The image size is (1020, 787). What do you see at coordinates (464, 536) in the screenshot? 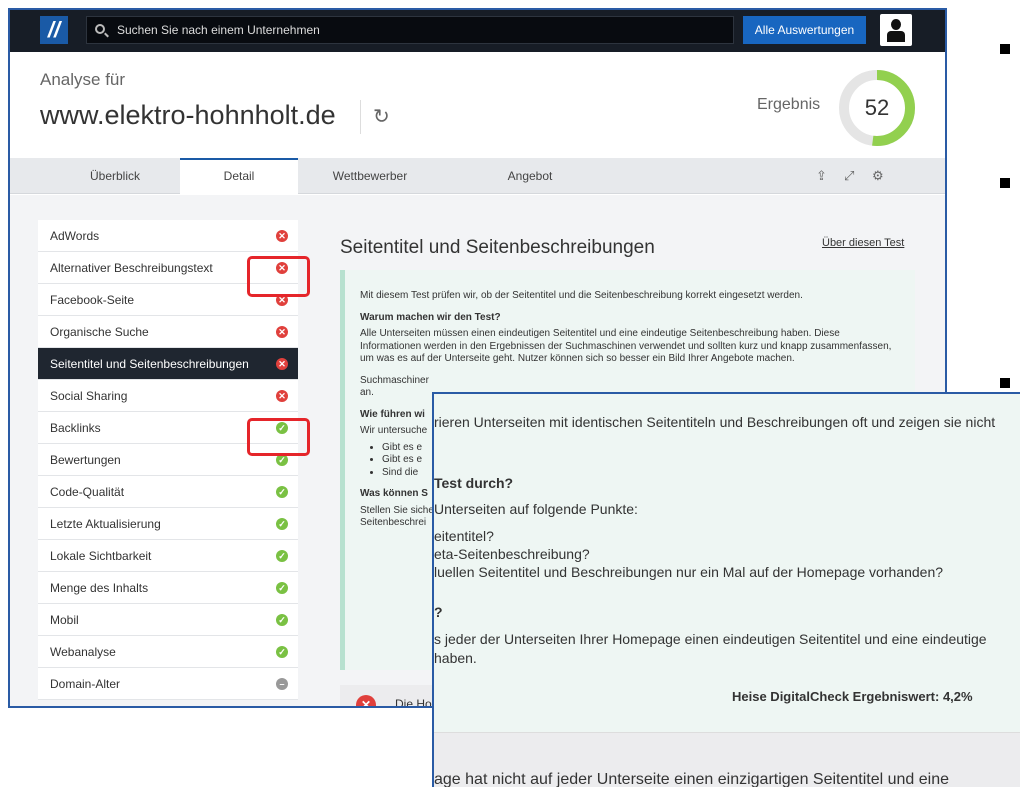
I see `zoom-bullet: eitentitel?` at bounding box center [464, 536].